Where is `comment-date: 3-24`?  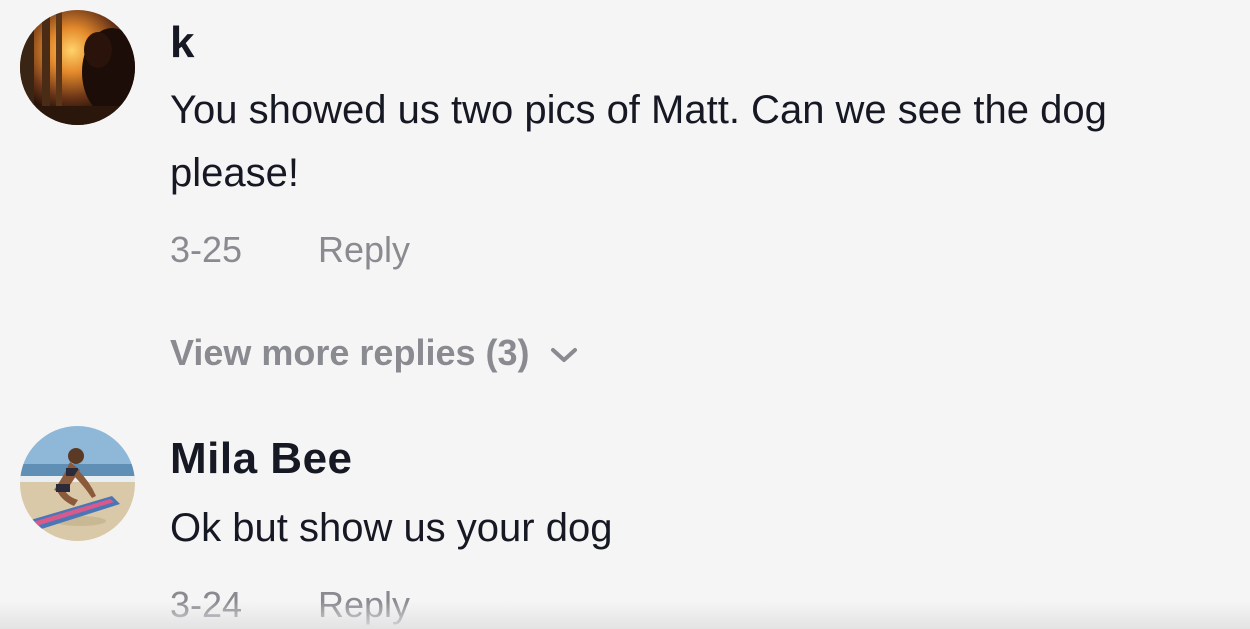
comment-date: 3-24 is located at coordinates (206, 604).